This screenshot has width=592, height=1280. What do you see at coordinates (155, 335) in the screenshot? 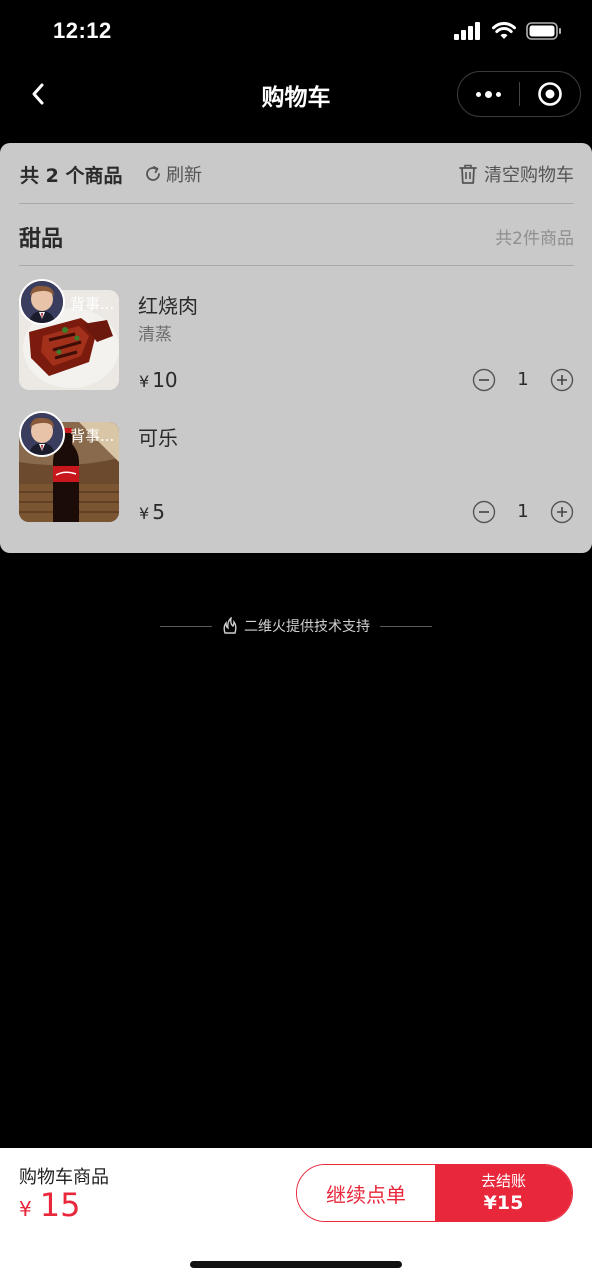
I see `product-spec: 清蒸` at bounding box center [155, 335].